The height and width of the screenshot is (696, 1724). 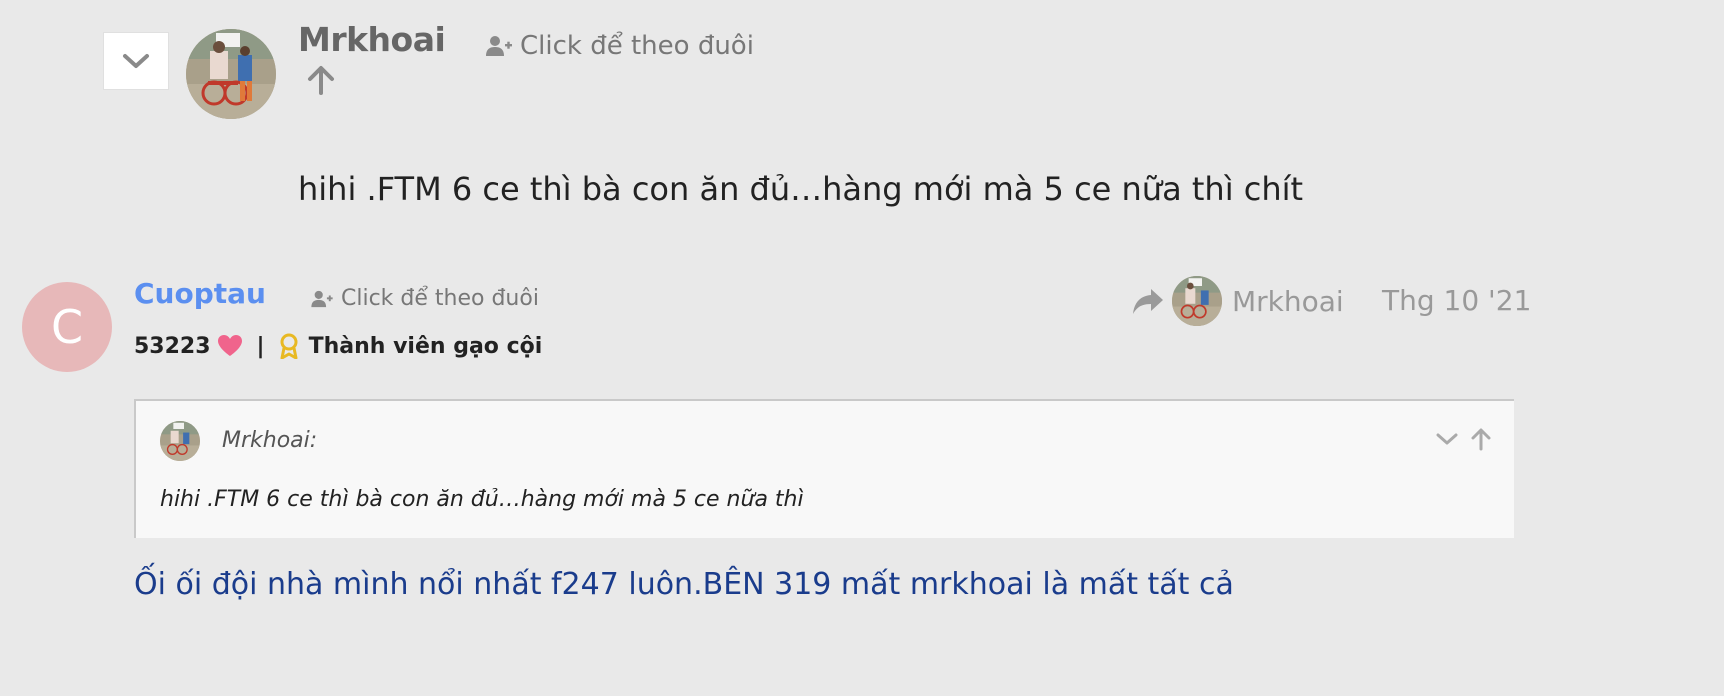 What do you see at coordinates (1456, 300) in the screenshot?
I see `post-timestamp: Thg 10 '21` at bounding box center [1456, 300].